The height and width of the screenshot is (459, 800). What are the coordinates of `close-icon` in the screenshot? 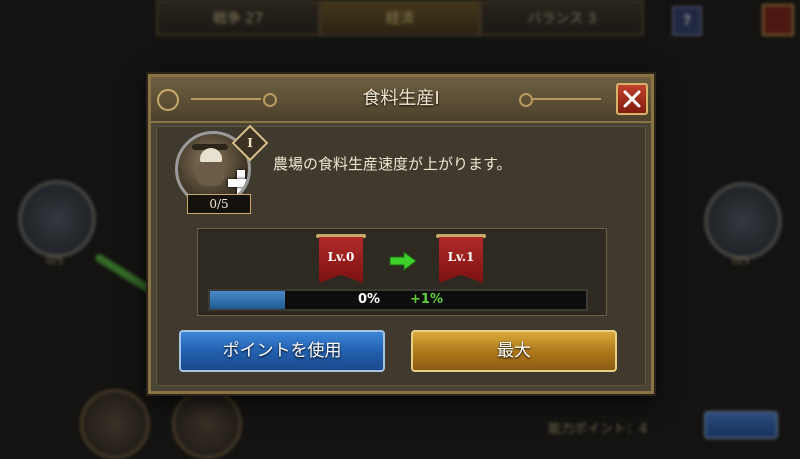 It's located at (632, 99).